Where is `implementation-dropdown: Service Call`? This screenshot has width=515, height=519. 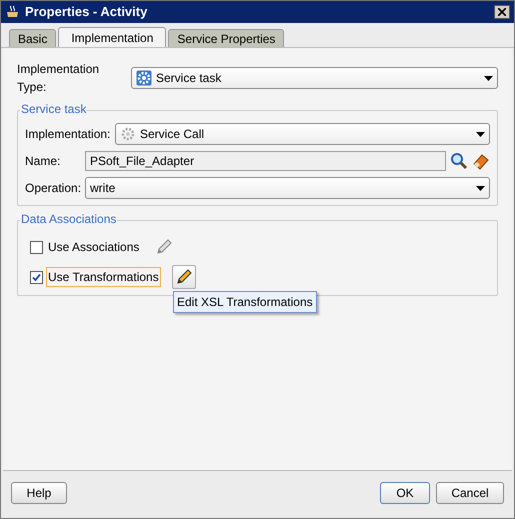
implementation-dropdown: Service Call is located at coordinates (302, 134).